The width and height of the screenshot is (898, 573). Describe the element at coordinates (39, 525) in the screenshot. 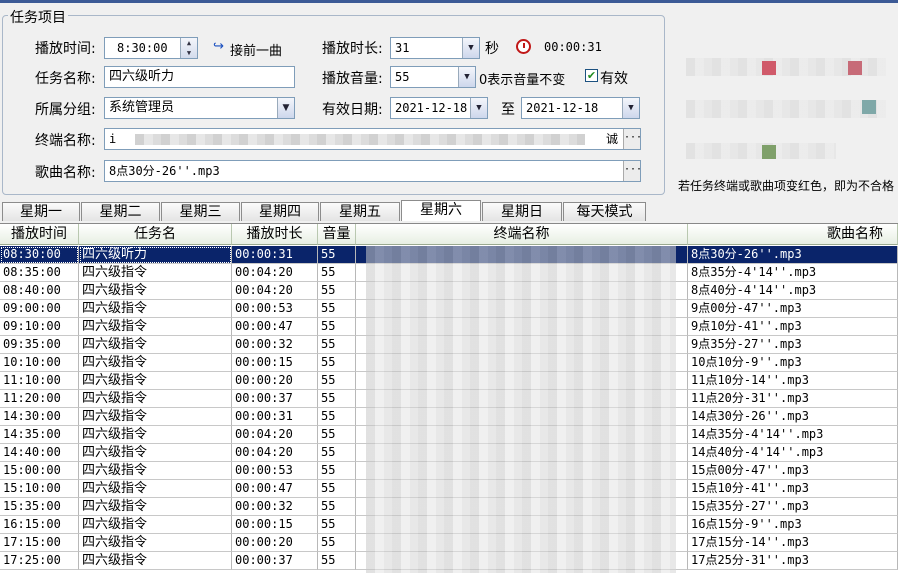

I see `cell-time: 16:15:00` at that location.